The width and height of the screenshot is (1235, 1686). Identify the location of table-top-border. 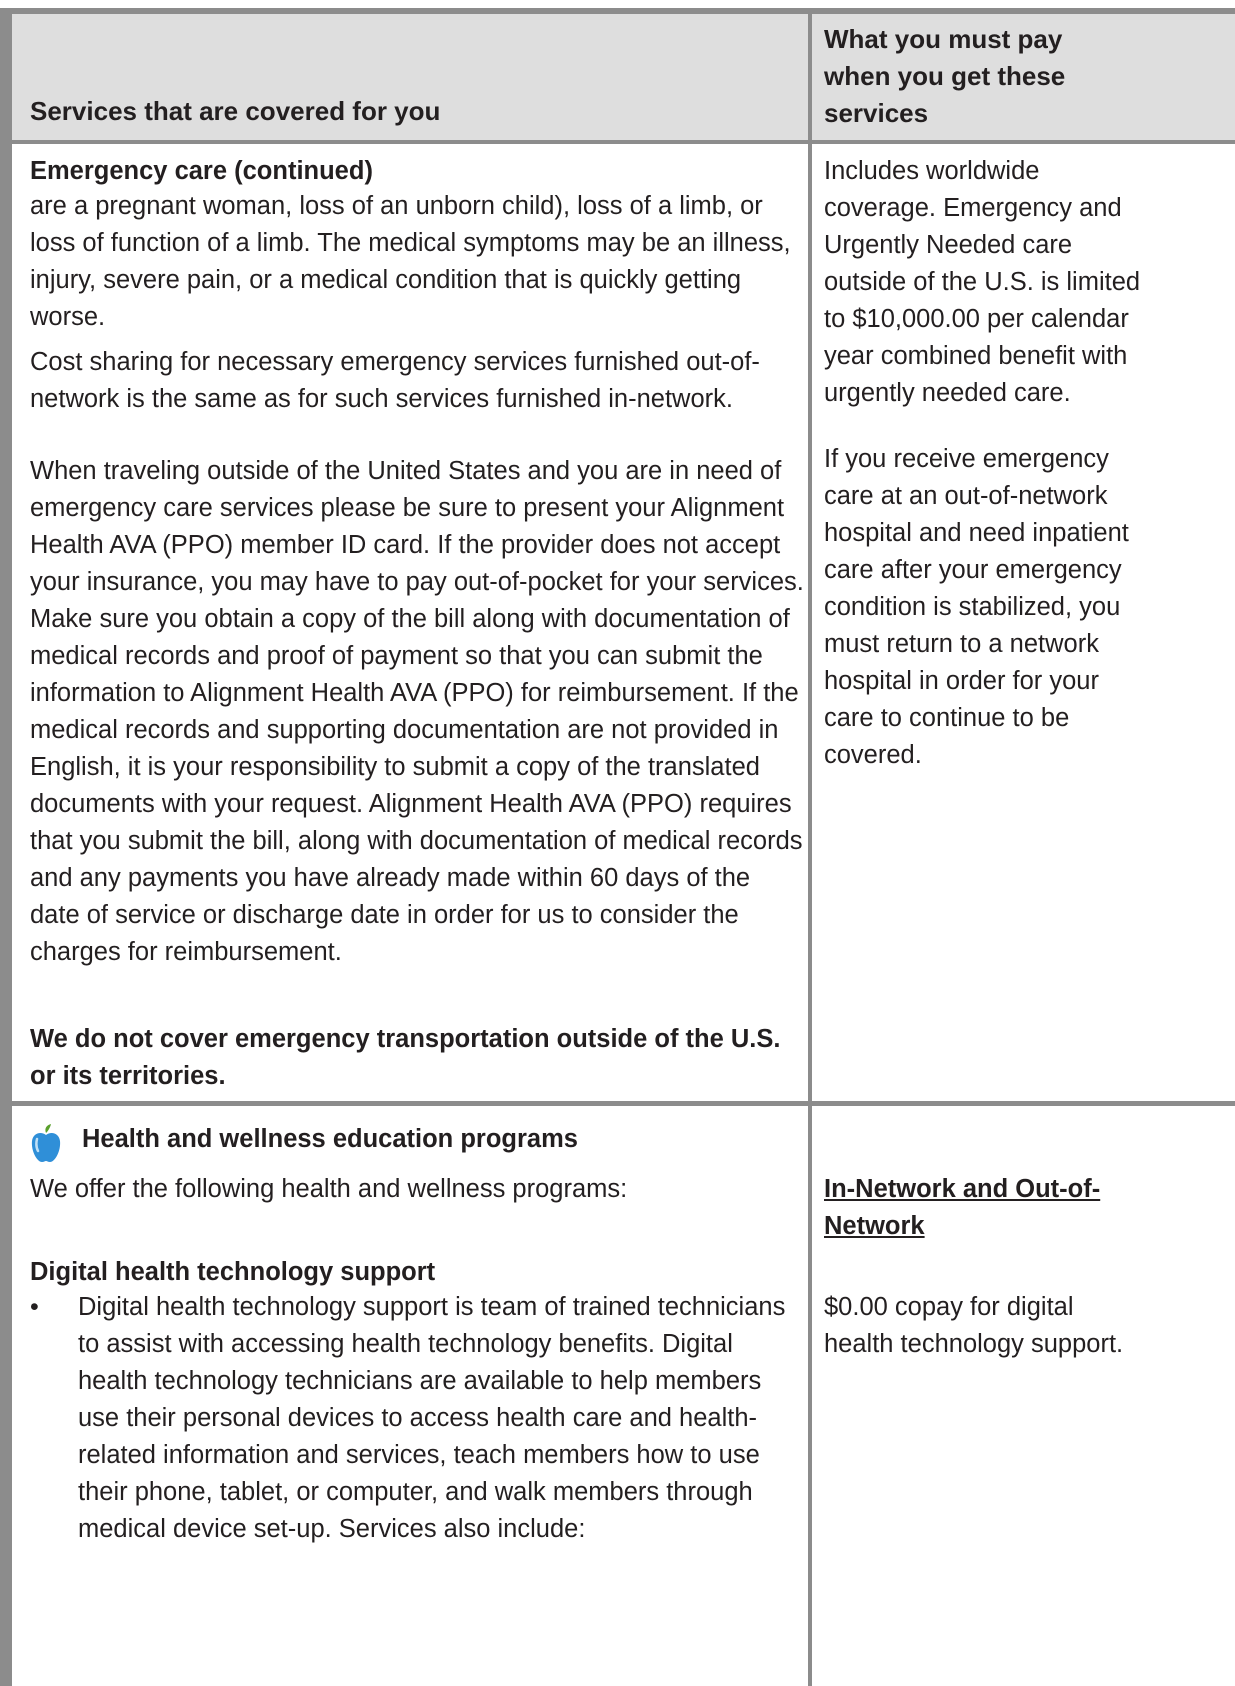
(617, 11).